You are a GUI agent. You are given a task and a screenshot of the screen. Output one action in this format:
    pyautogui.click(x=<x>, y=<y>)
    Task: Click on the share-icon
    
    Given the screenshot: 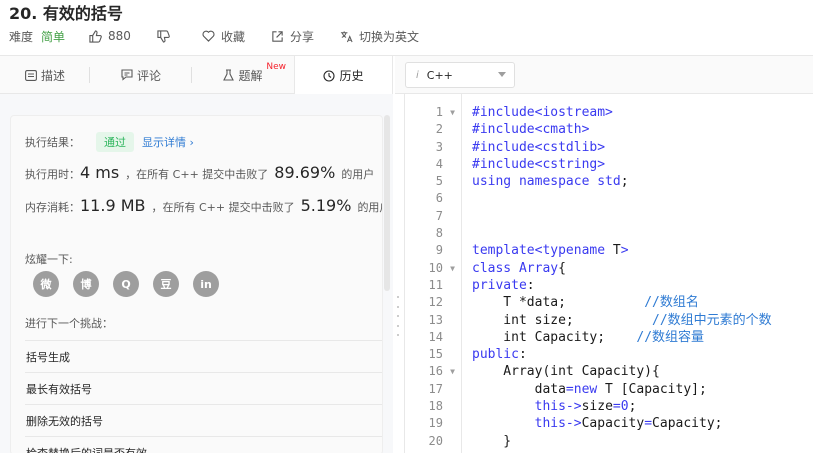 What is the action you would take?
    pyautogui.click(x=277, y=36)
    